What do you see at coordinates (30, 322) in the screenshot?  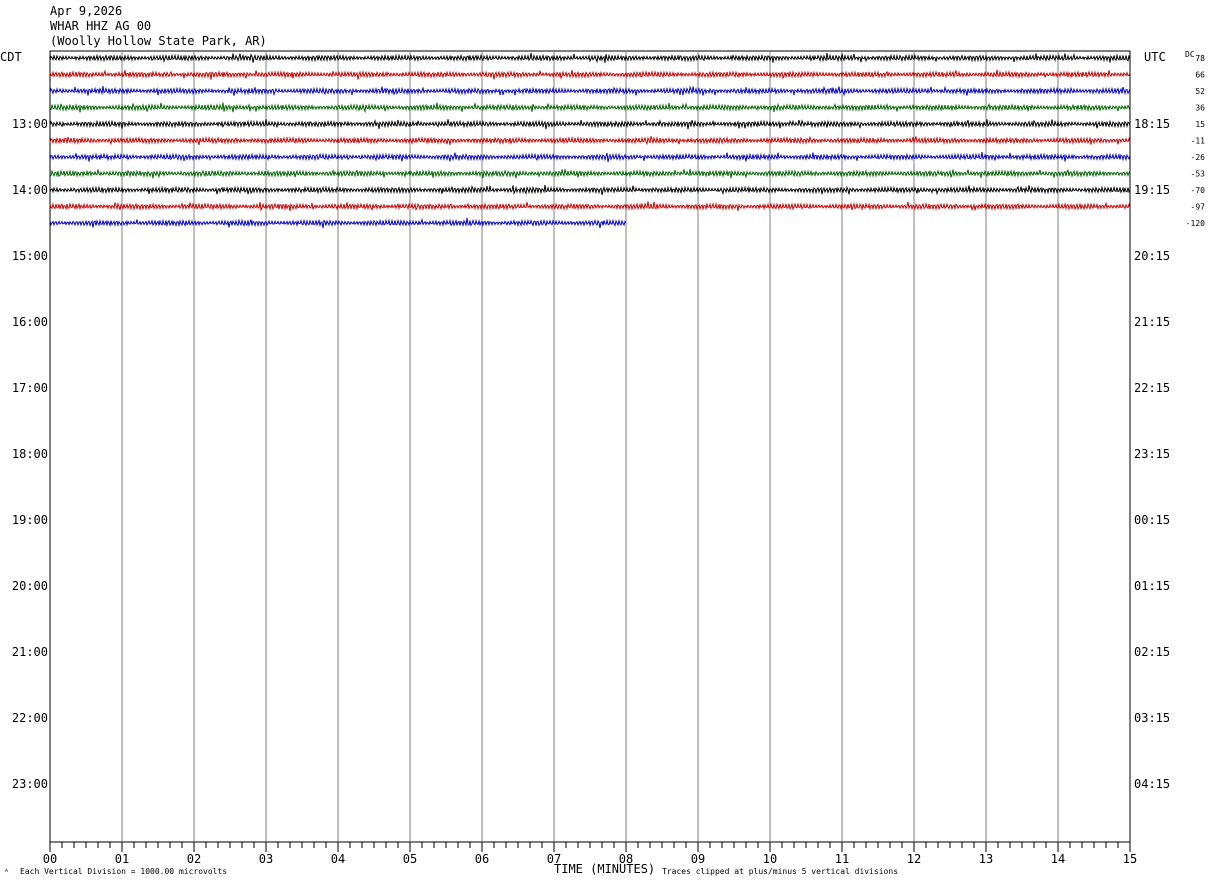 I see `cdt-hour-label: 16:00` at bounding box center [30, 322].